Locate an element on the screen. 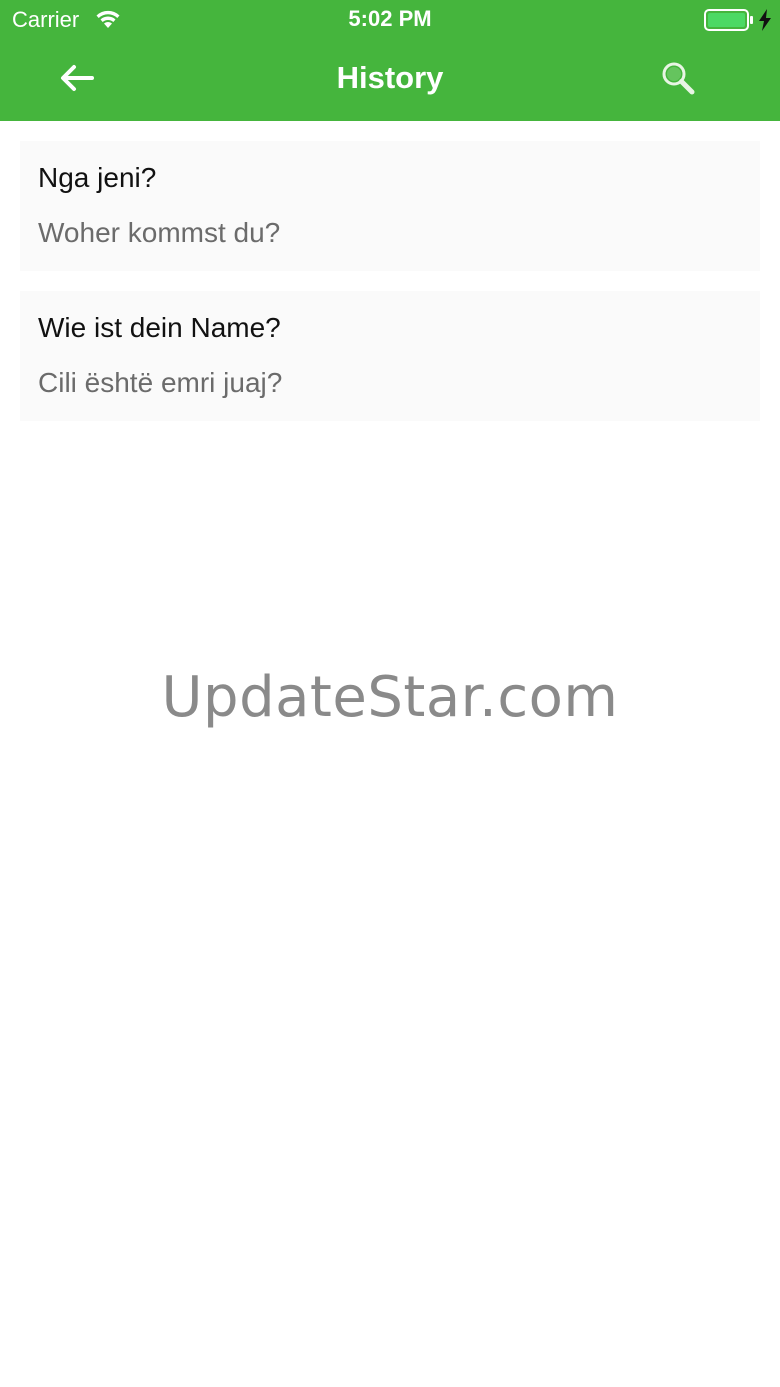 This screenshot has width=780, height=1387. history-item: Nga jeni? Woher kommst du? is located at coordinates (390, 206).